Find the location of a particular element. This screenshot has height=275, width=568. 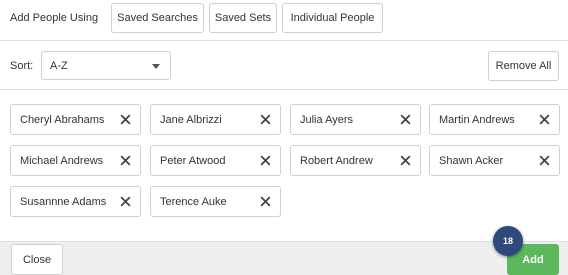

person-chip-name: Michael Andrews is located at coordinates (62, 160).